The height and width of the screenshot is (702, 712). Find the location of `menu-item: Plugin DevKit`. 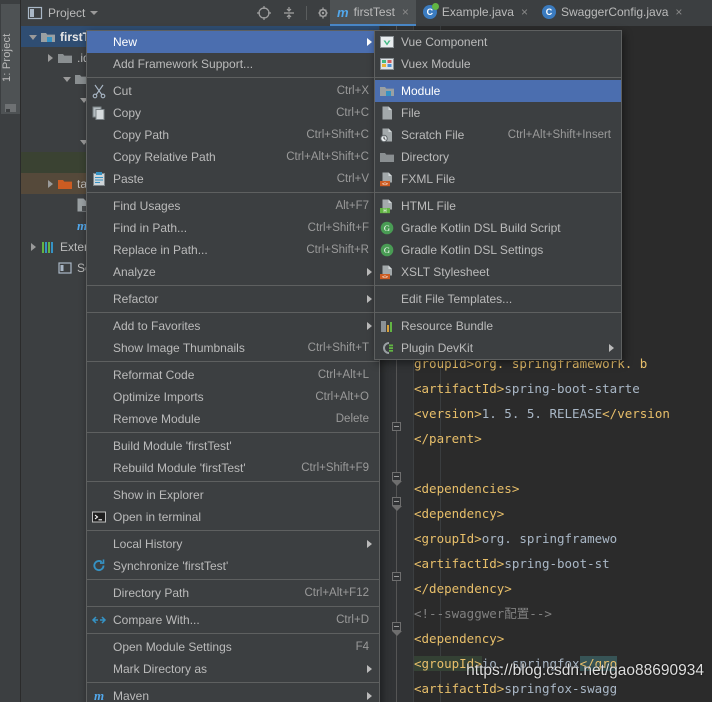

menu-item: Plugin DevKit is located at coordinates (498, 348).